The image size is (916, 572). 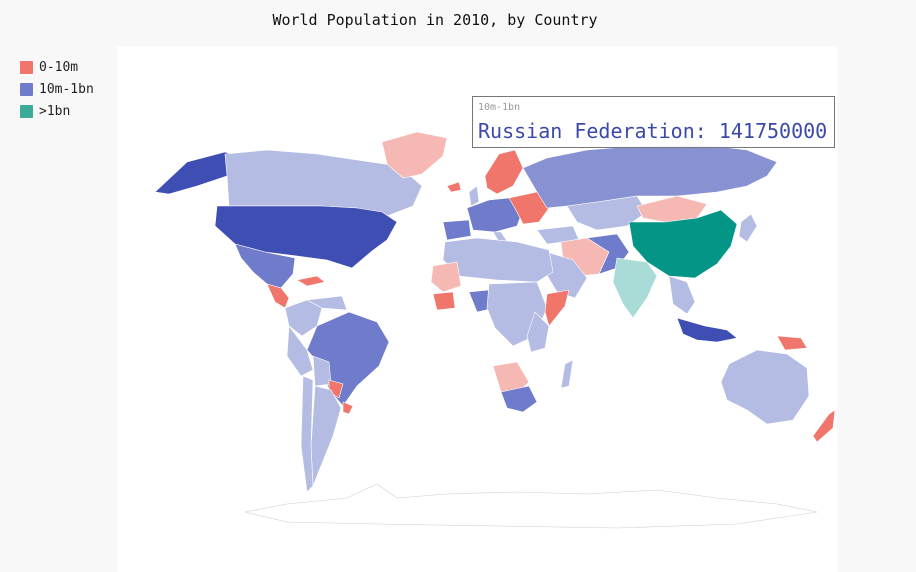 I want to click on country-antarctica, so click(x=531, y=506).